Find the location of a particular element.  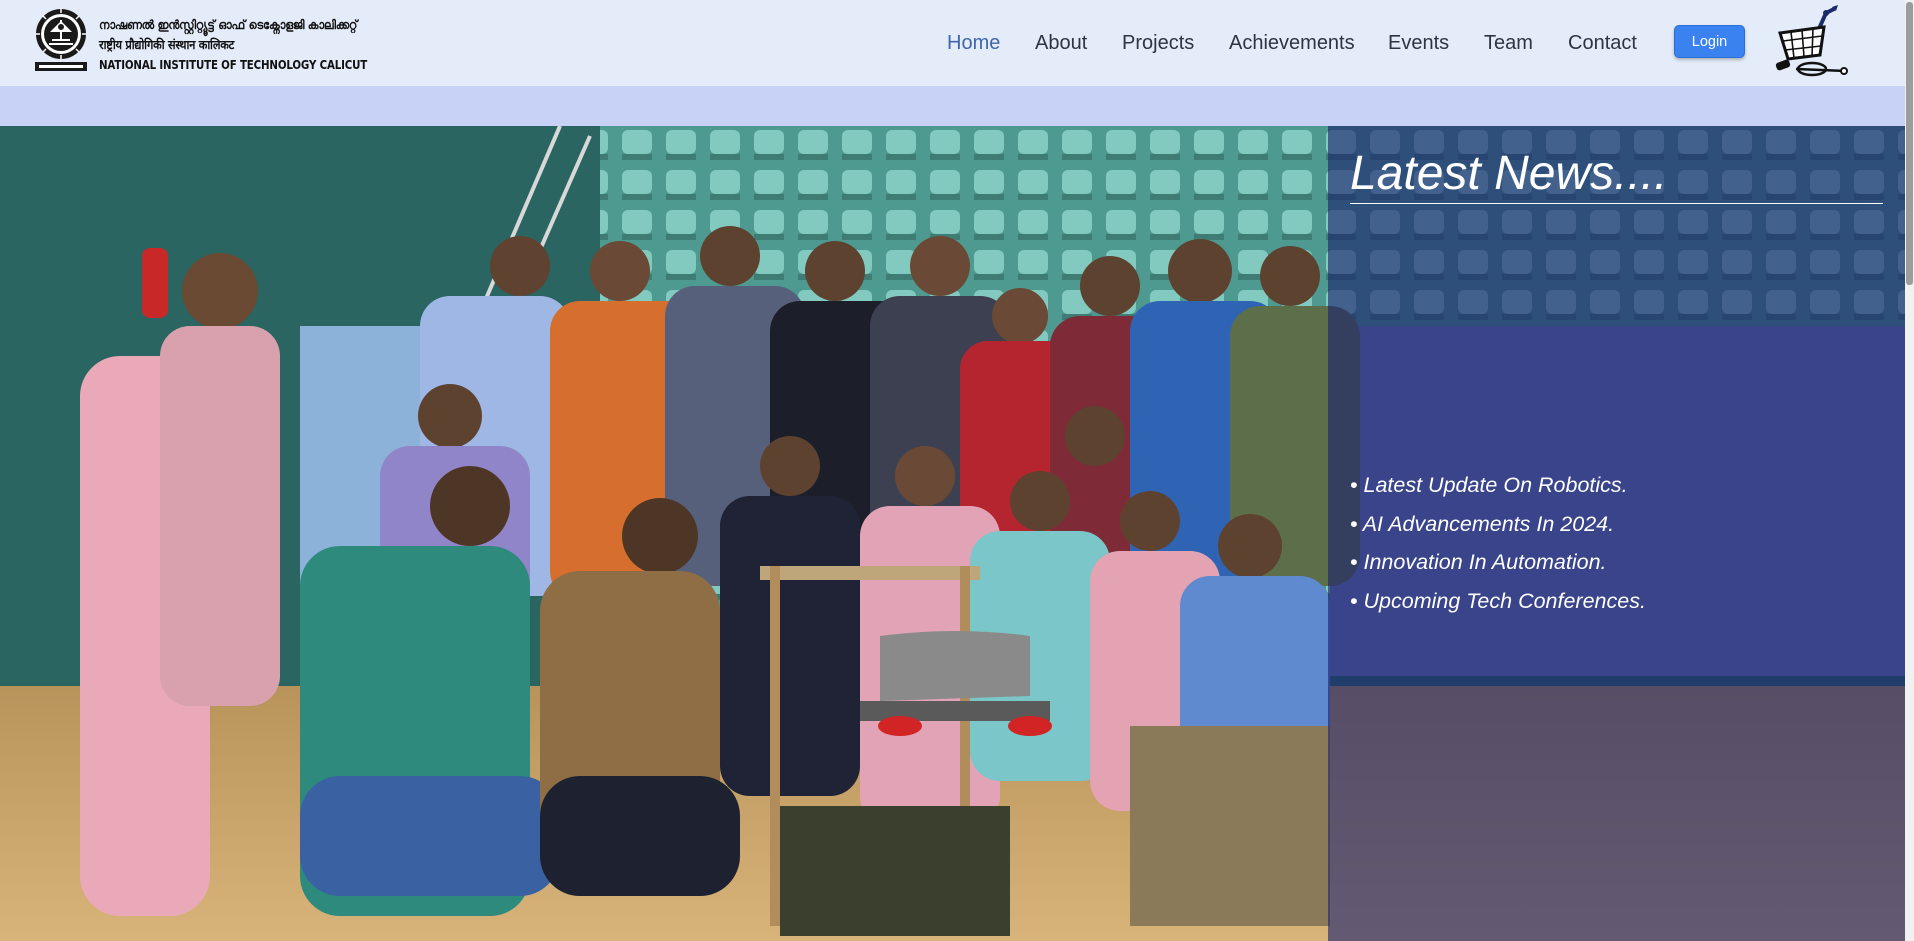

nav-link-home: Home is located at coordinates (973, 43).